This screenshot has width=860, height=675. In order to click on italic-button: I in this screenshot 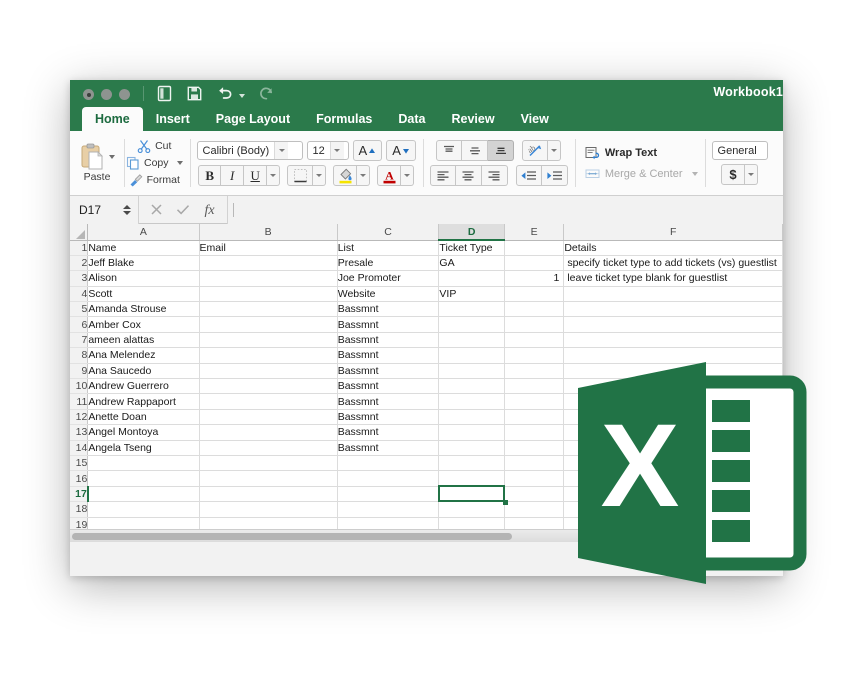, I will do `click(233, 175)`.